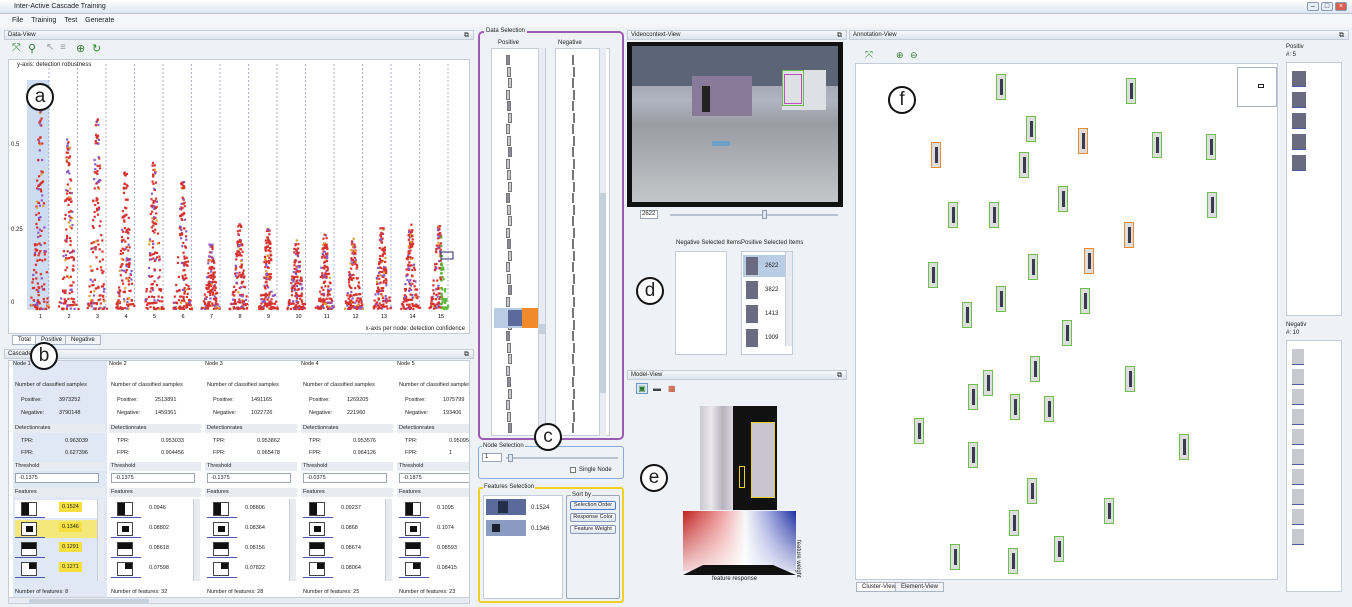 The height and width of the screenshot is (607, 1352). What do you see at coordinates (869, 55) in the screenshot?
I see `fit-icon: ⤧` at bounding box center [869, 55].